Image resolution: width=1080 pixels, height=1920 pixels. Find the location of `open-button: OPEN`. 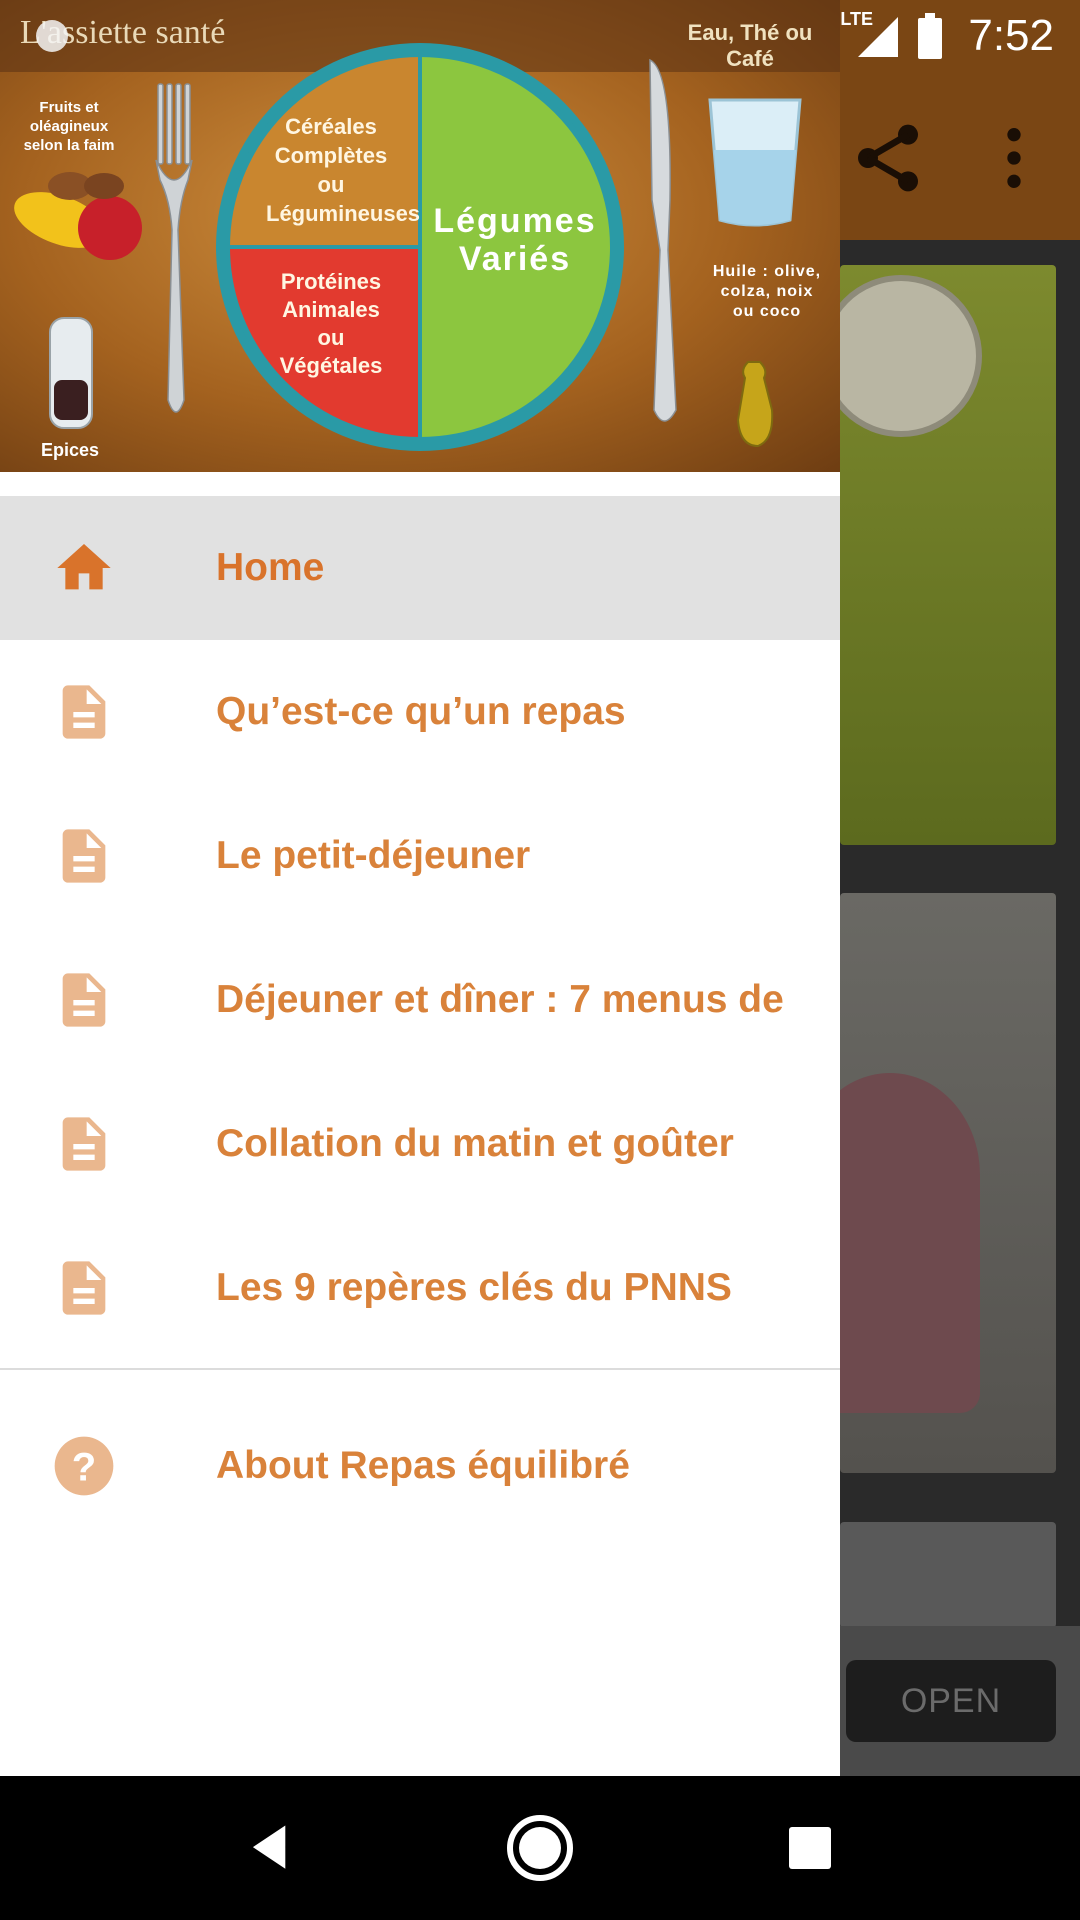

open-button: OPEN is located at coordinates (951, 1701).